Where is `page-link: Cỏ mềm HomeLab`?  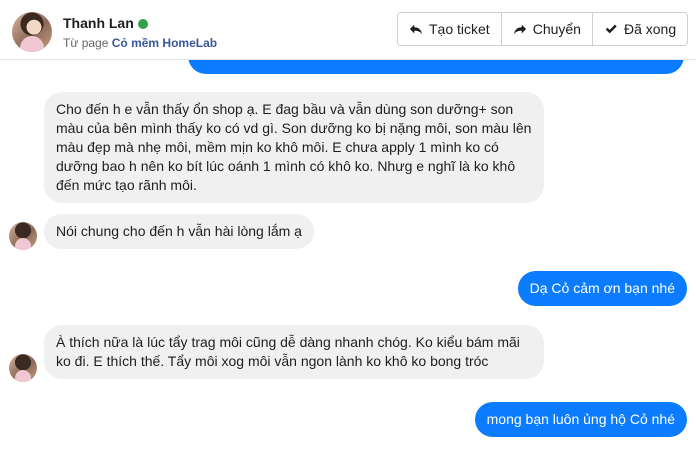
page-link: Cỏ mềm HomeLab is located at coordinates (164, 43).